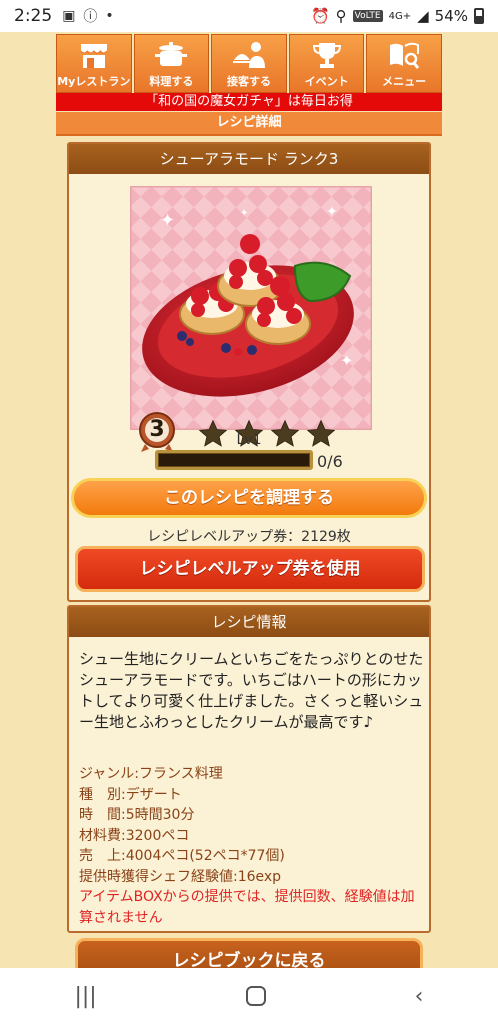 Image resolution: width=498 pixels, height=1024 pixels. I want to click on exp-progress-text: 0/6, so click(330, 461).